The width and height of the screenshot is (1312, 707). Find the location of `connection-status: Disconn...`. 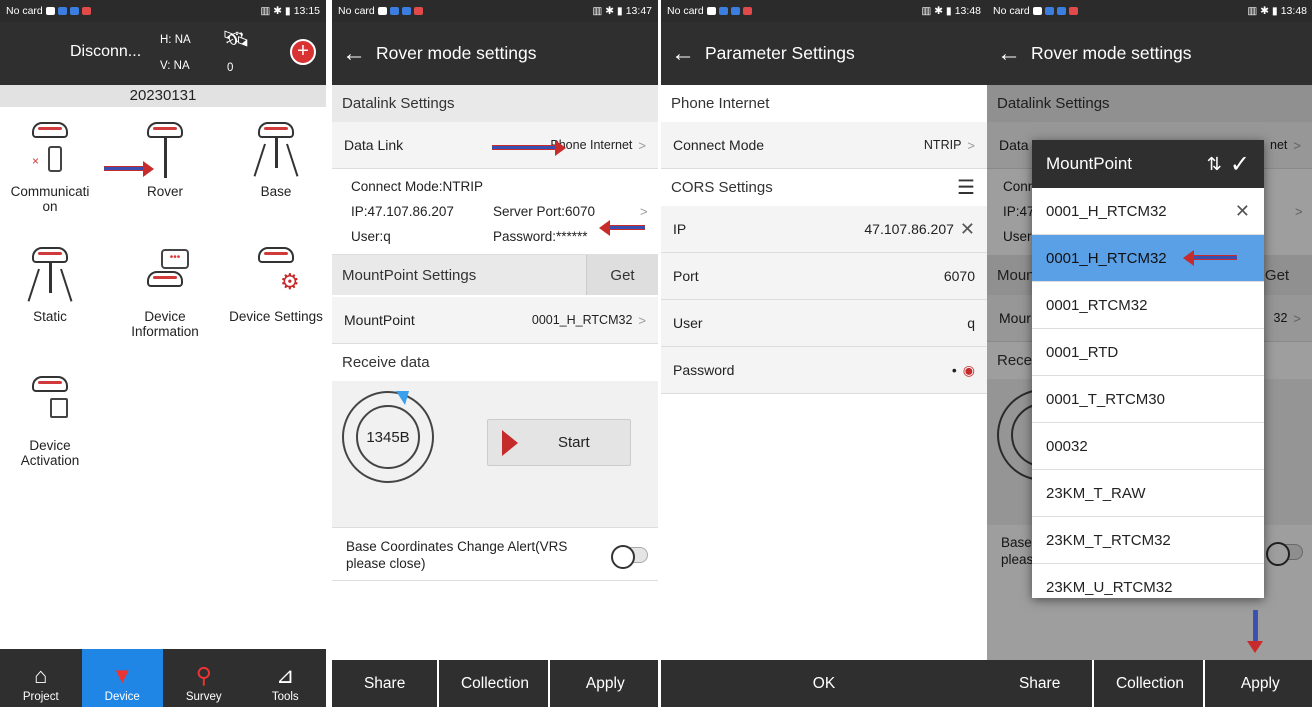

connection-status: Disconn... is located at coordinates (105, 52).